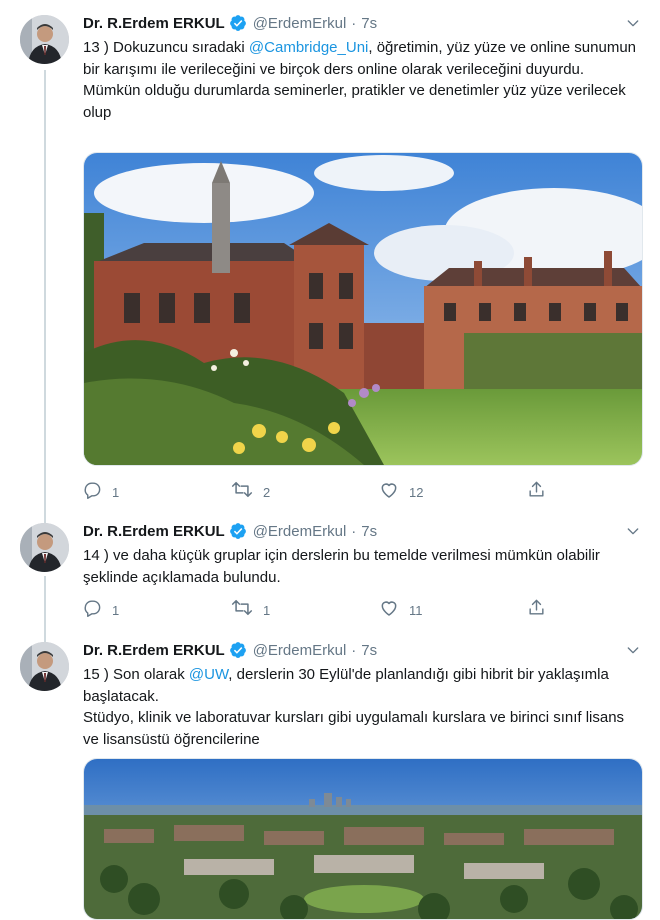 The height and width of the screenshot is (920, 660). What do you see at coordinates (401, 610) in the screenshot?
I see `like-button: 11` at bounding box center [401, 610].